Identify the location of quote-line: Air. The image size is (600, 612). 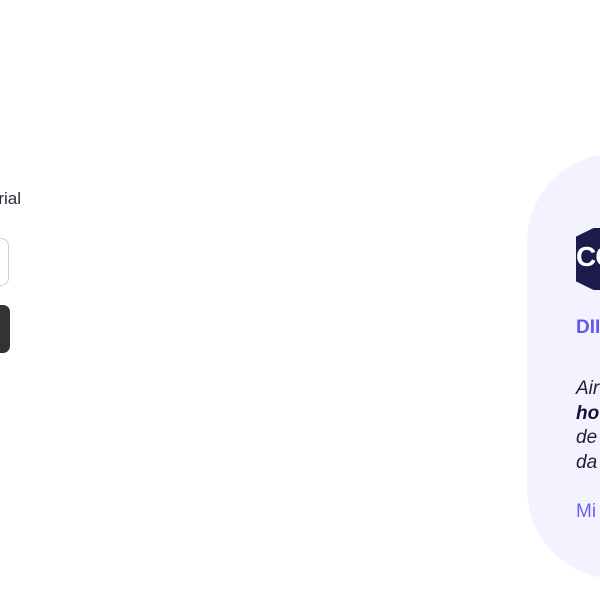
(588, 388).